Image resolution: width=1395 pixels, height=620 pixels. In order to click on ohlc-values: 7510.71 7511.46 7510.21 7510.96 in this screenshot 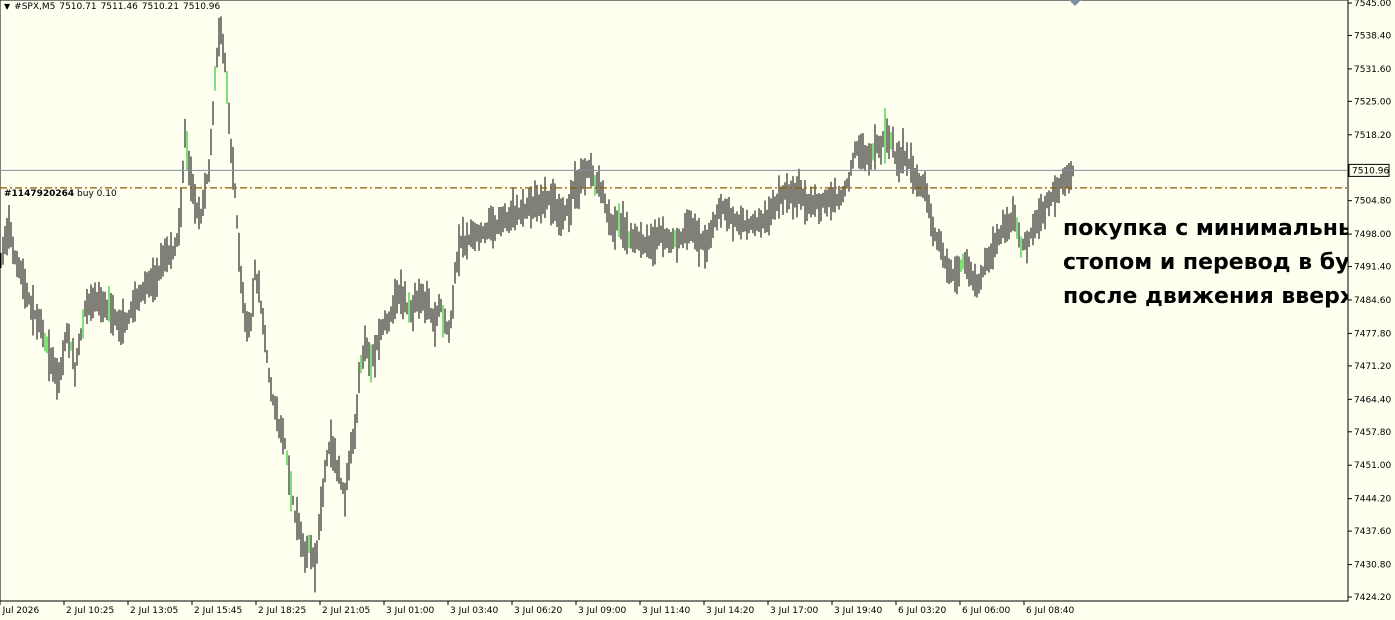, I will do `click(137, 7)`.